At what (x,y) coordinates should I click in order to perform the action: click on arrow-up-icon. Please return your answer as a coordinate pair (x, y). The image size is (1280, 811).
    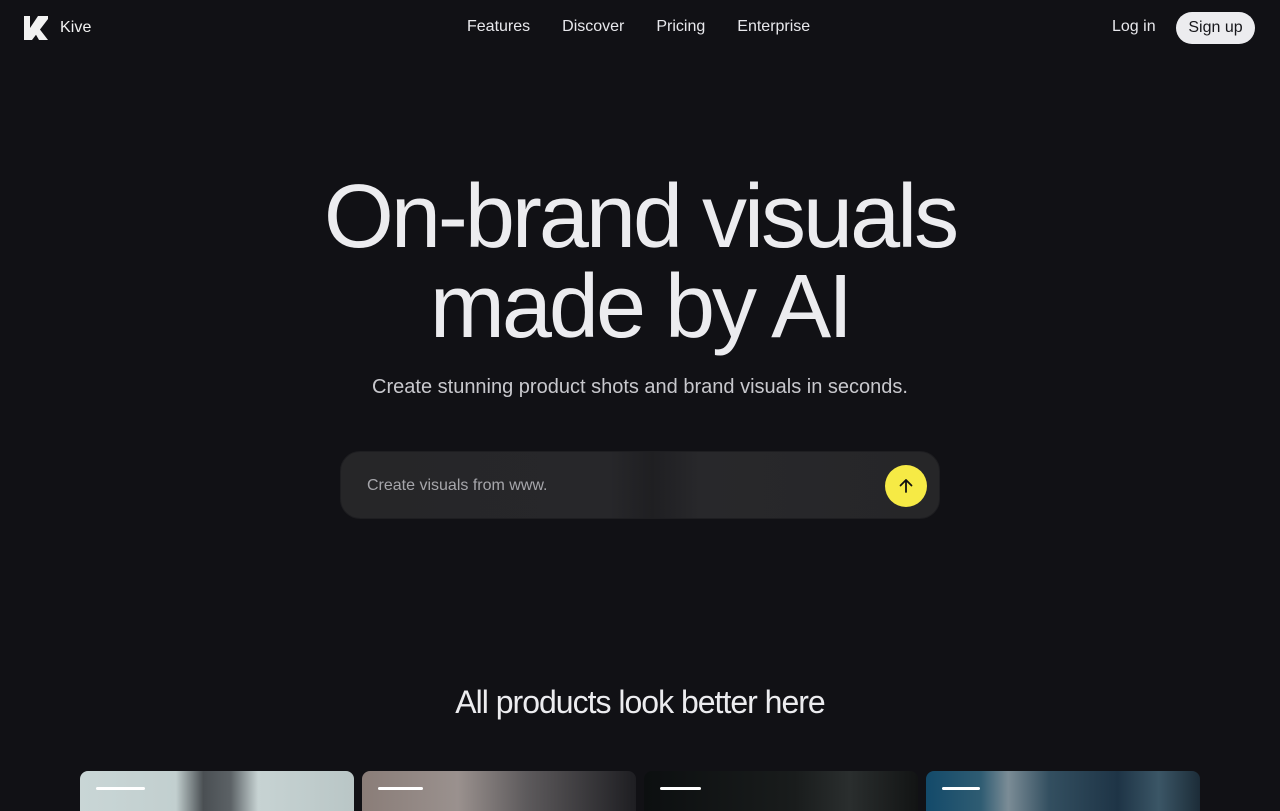
    Looking at the image, I should click on (906, 486).